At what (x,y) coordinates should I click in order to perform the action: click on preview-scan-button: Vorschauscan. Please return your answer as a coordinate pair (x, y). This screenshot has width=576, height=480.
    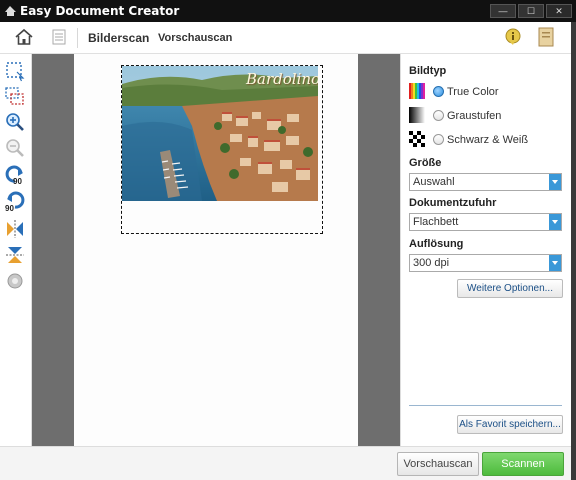
    Looking at the image, I should click on (438, 464).